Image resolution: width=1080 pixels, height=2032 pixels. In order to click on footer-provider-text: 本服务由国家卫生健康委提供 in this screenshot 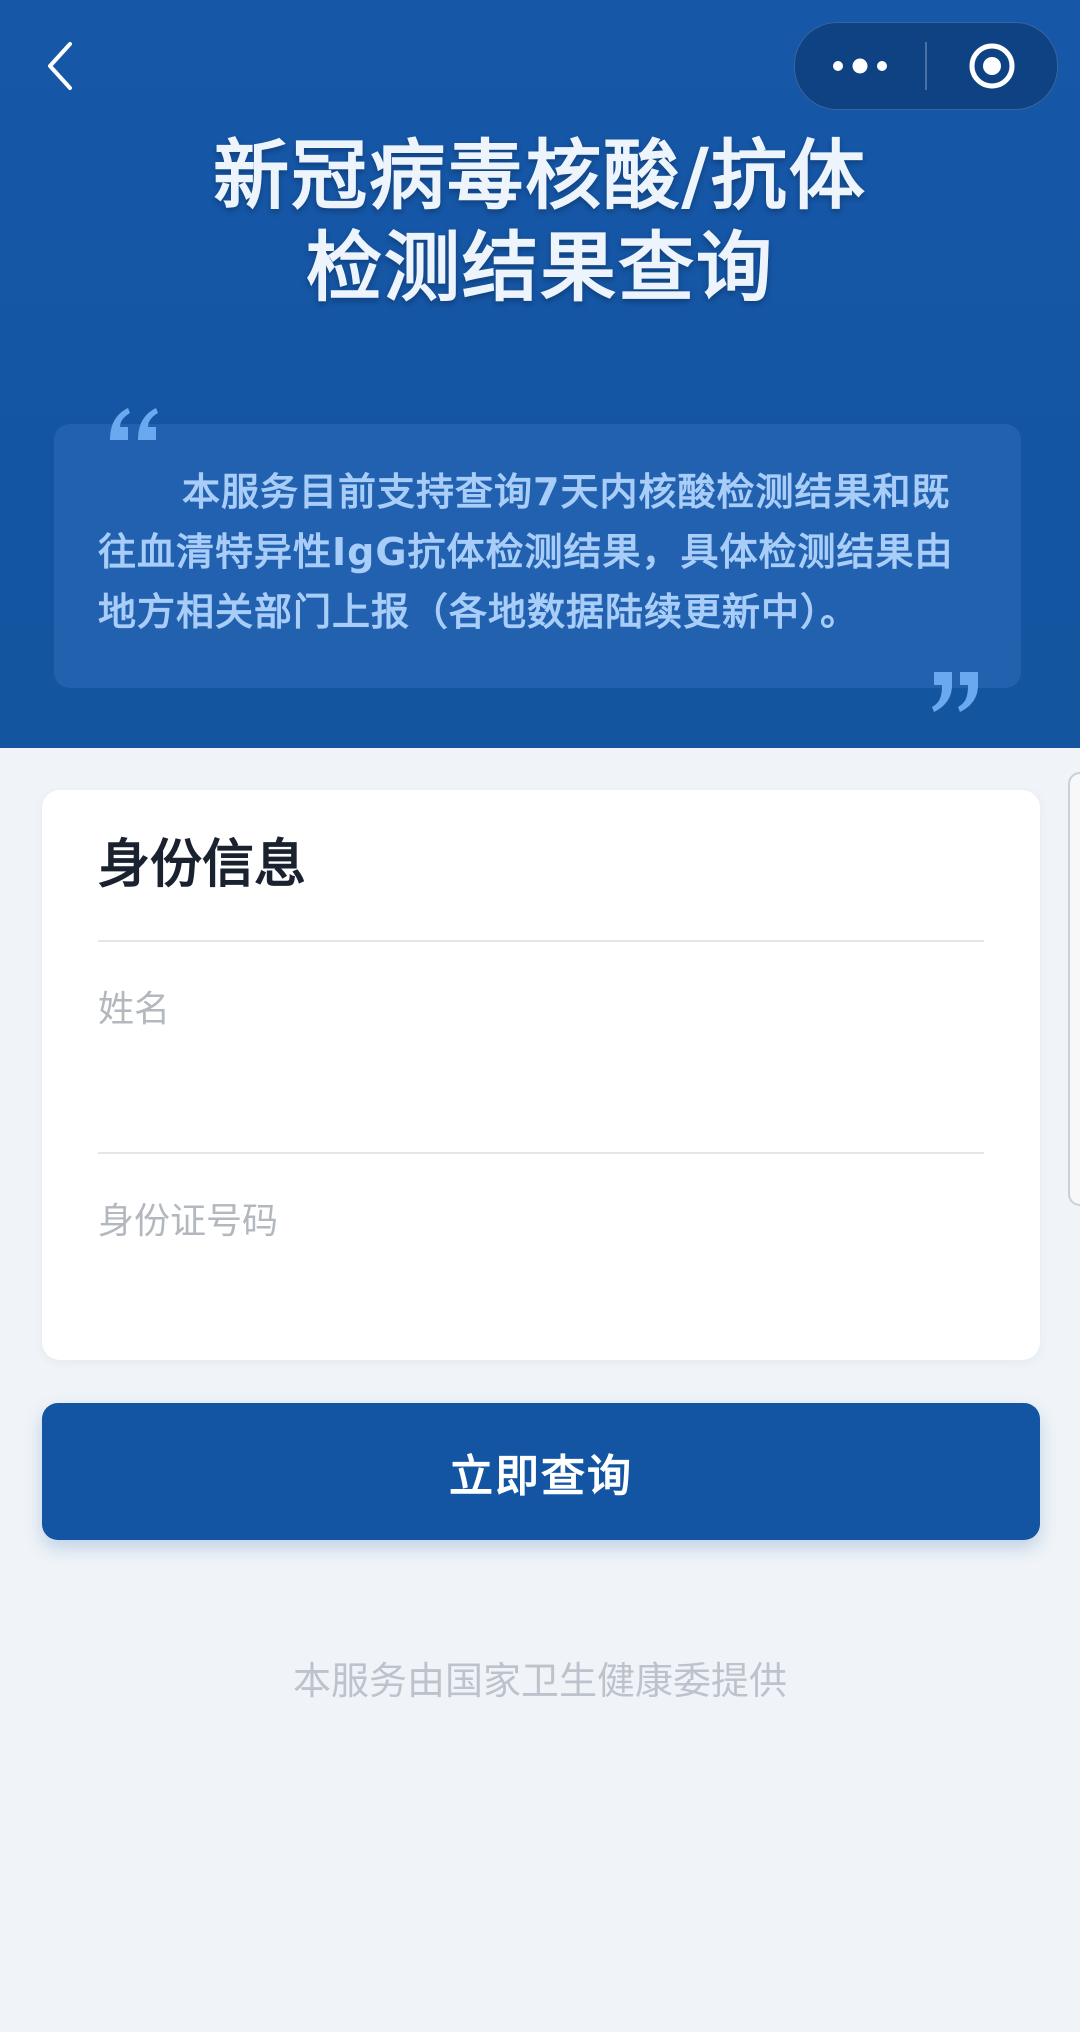, I will do `click(539, 1681)`.